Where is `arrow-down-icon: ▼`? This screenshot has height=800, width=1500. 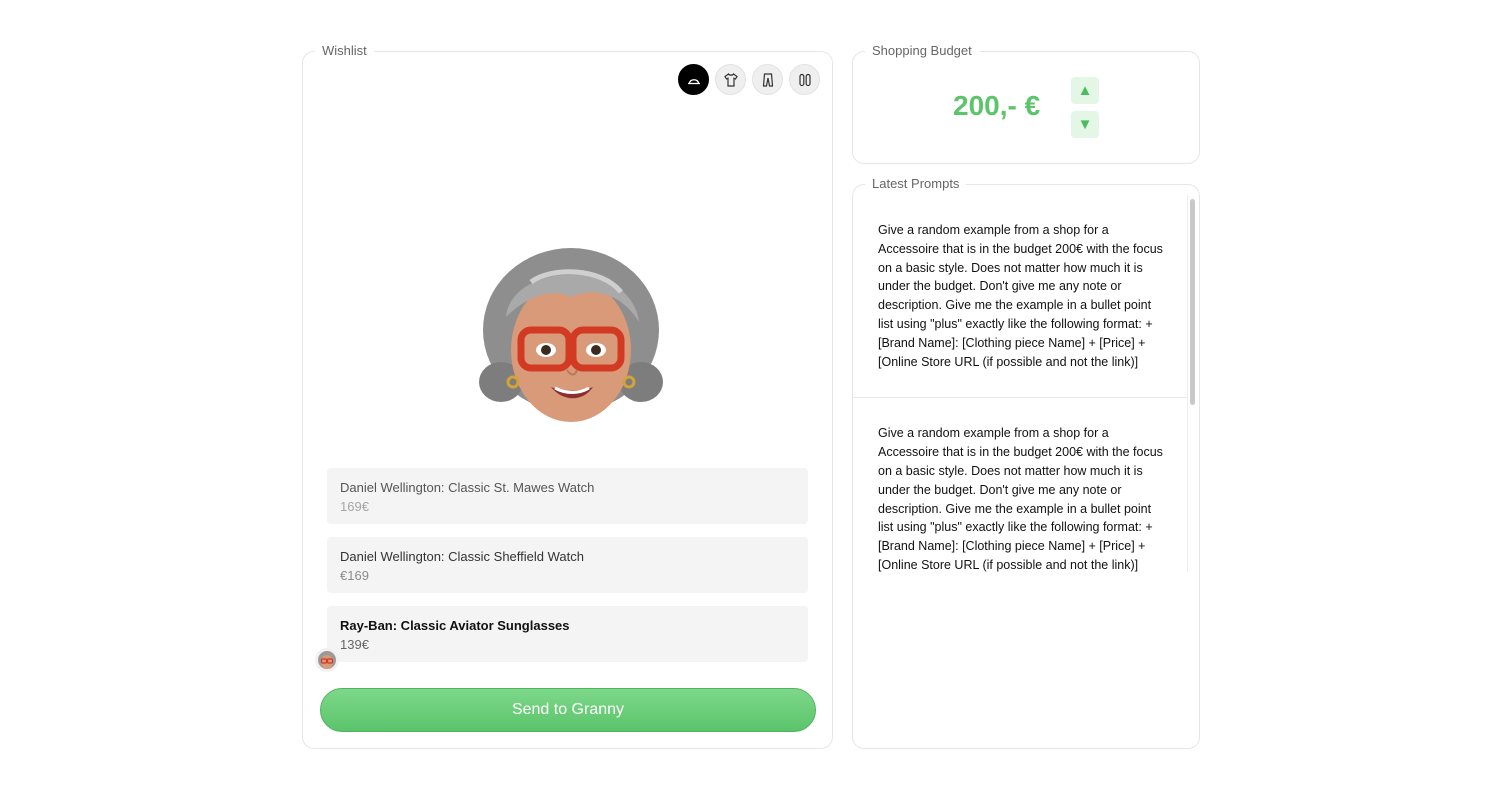 arrow-down-icon: ▼ is located at coordinates (1085, 124).